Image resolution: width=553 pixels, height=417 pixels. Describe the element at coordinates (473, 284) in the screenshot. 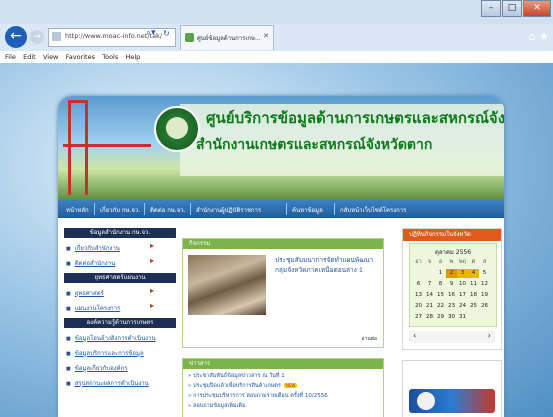

I see `calendar-day: 11` at that location.